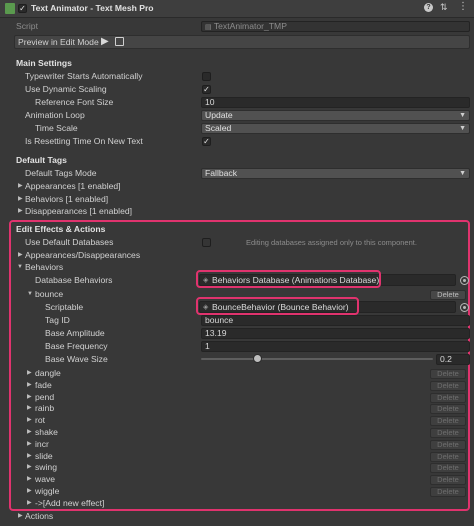 Image resolution: width=474 pixels, height=526 pixels. What do you see at coordinates (448, 433) in the screenshot?
I see `effect-delete-button-5: Delete` at bounding box center [448, 433].